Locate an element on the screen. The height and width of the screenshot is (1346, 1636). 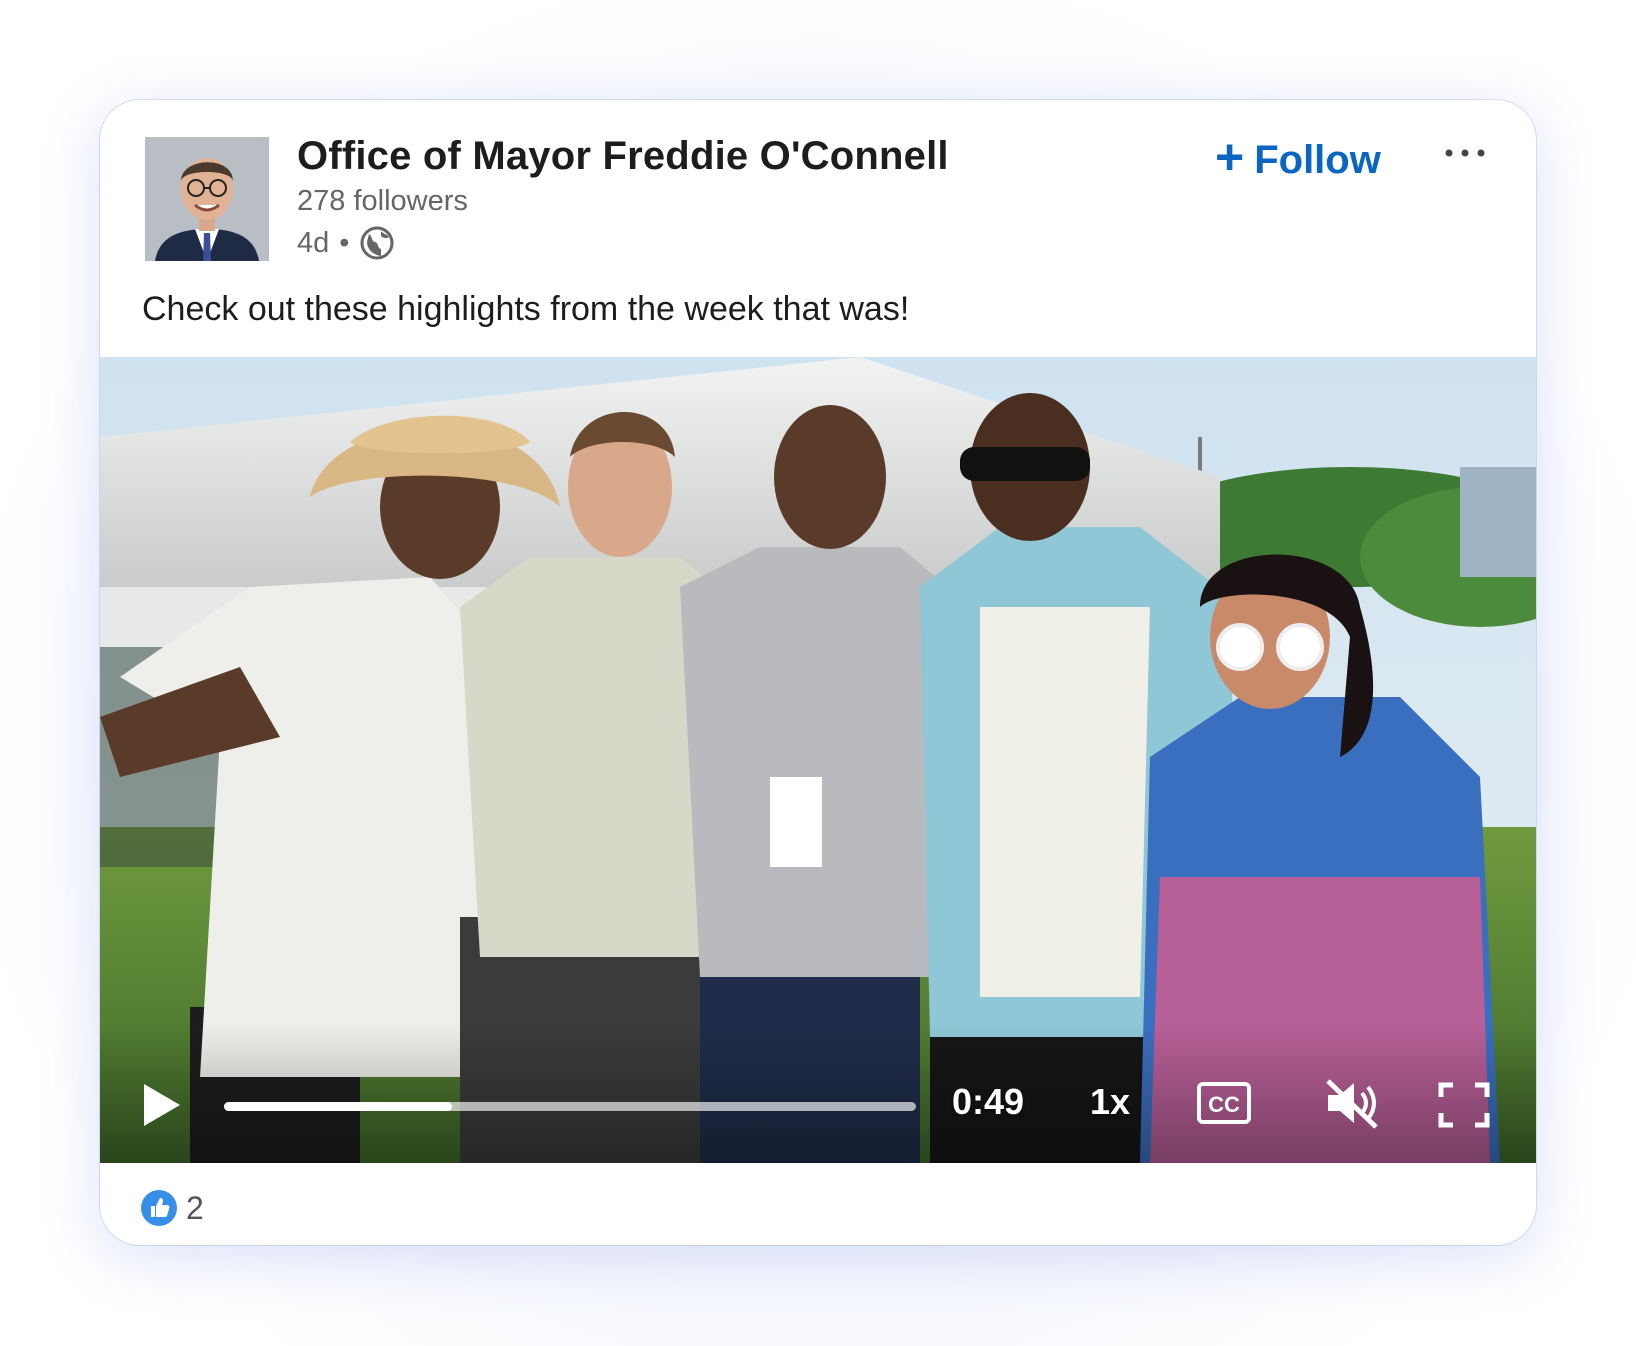
author-avatar is located at coordinates (207, 199).